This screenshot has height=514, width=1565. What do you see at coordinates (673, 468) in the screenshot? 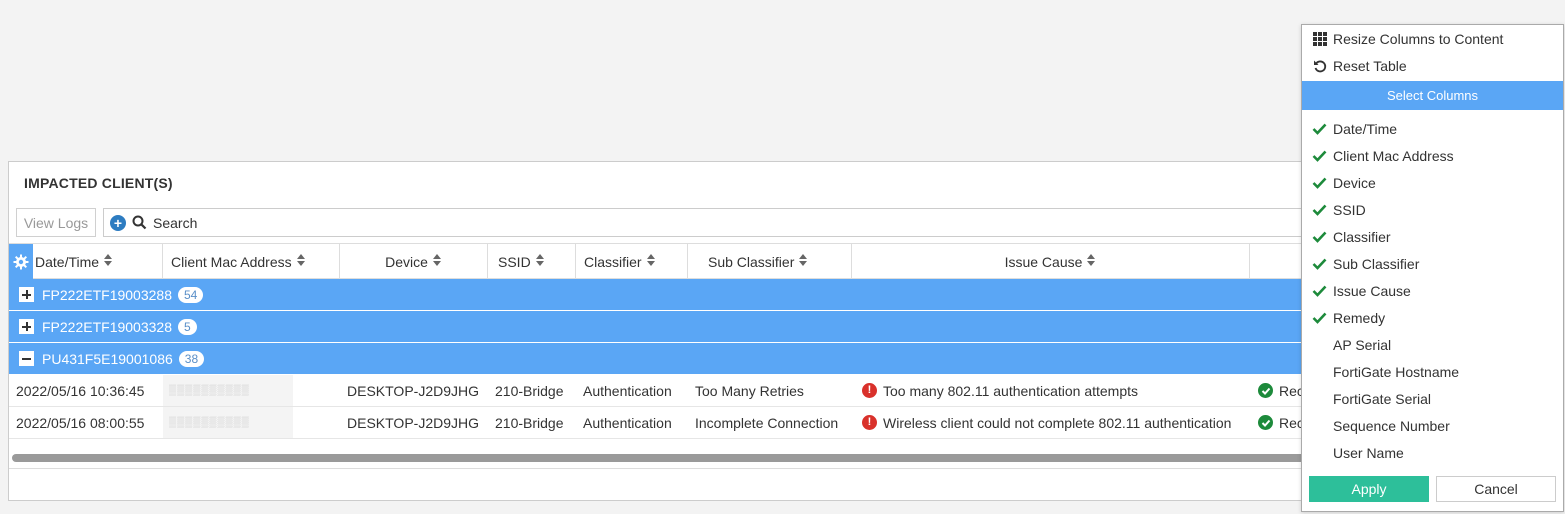
I see `panel-footer-divider` at bounding box center [673, 468].